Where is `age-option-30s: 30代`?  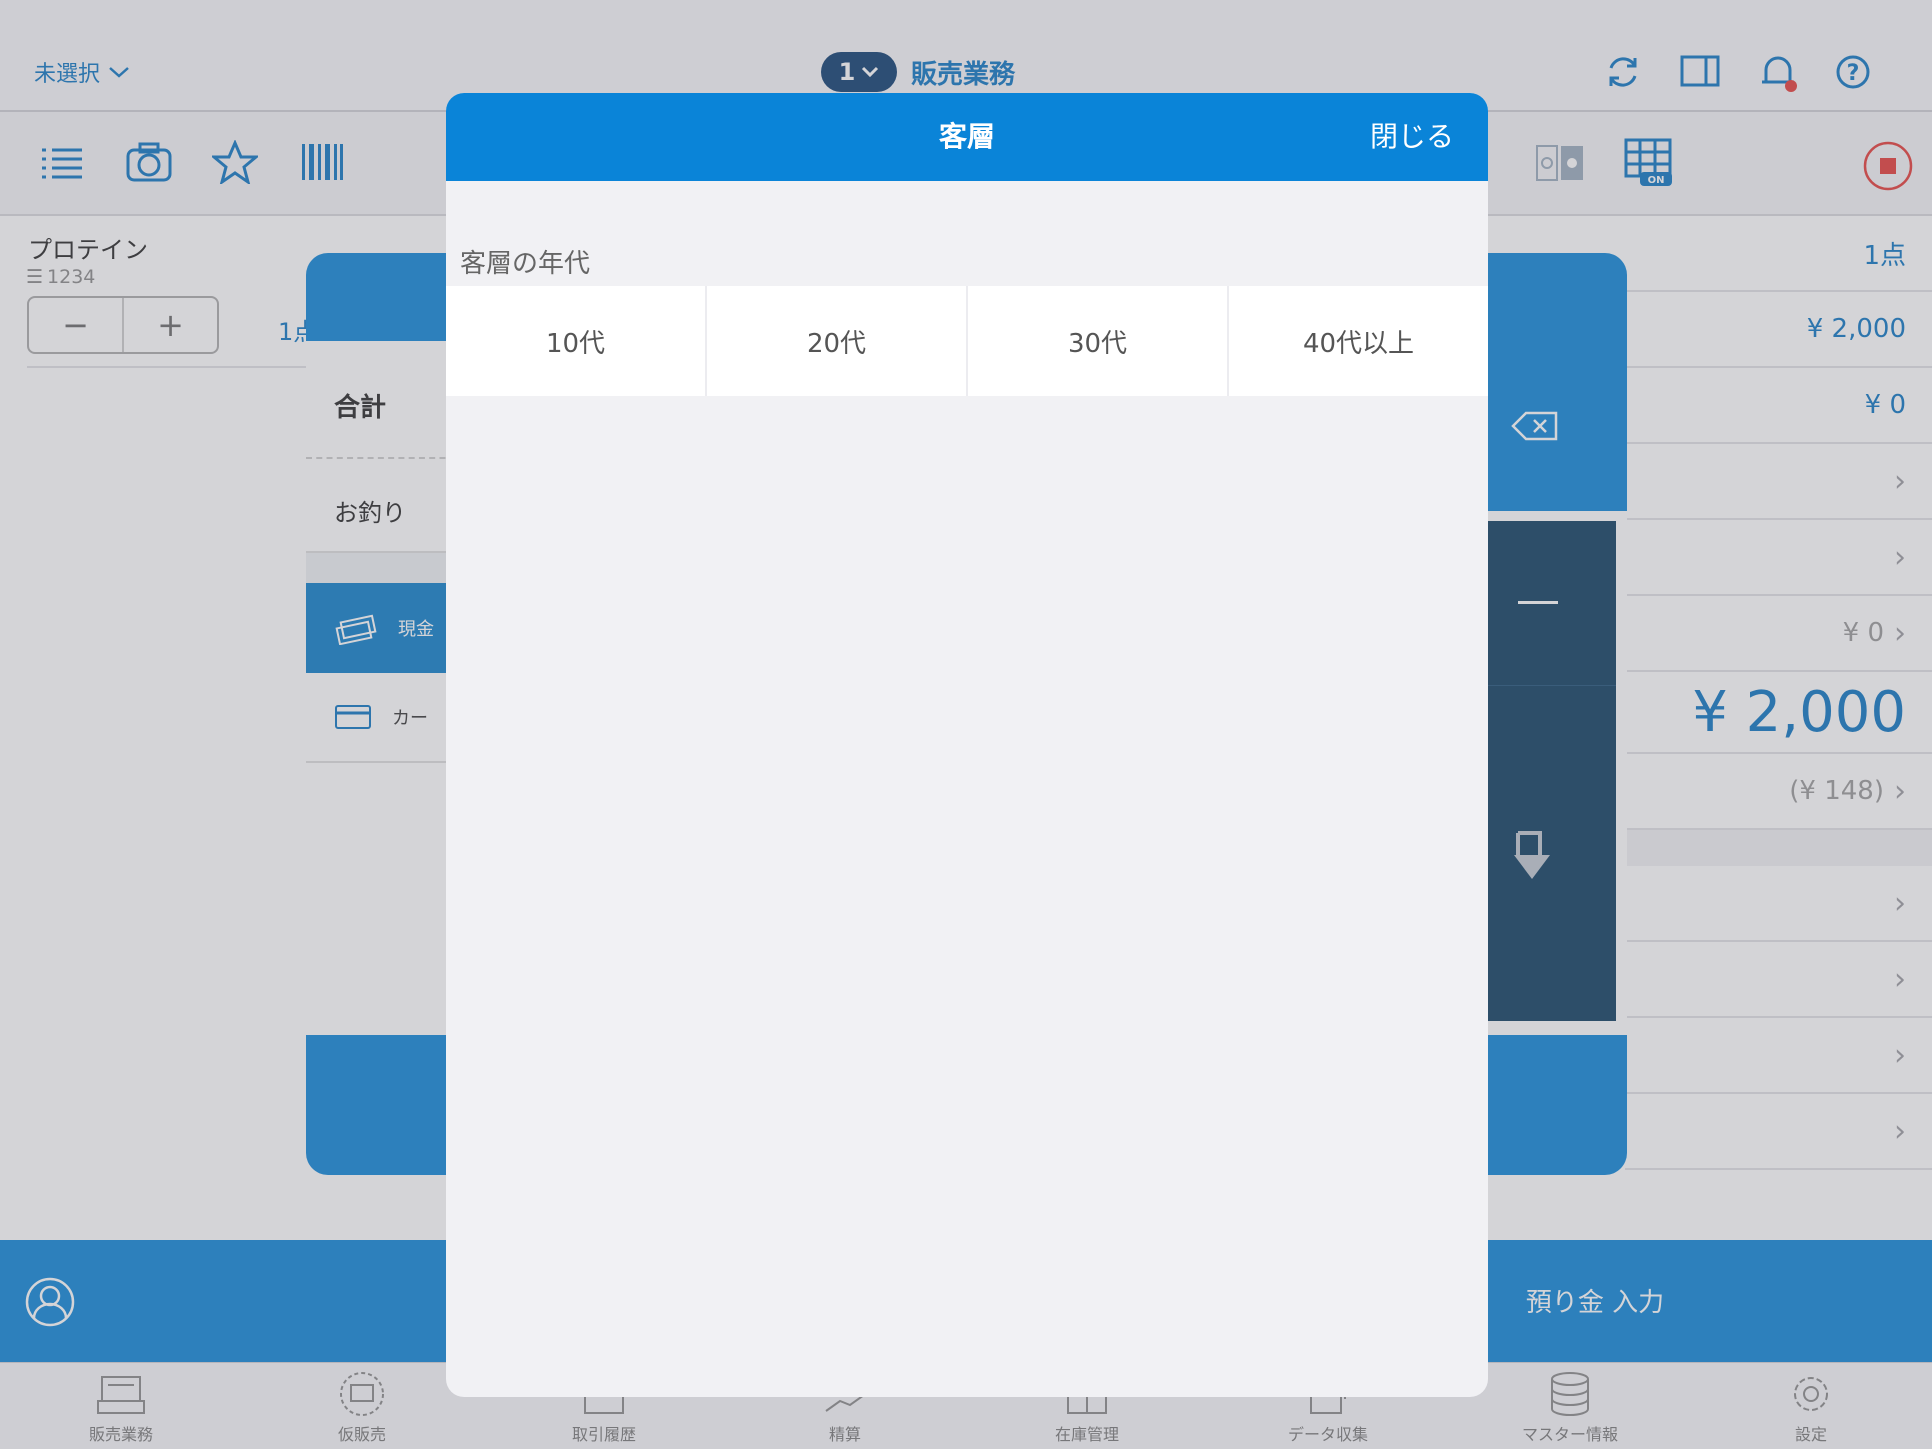 age-option-30s: 30代 is located at coordinates (1098, 341).